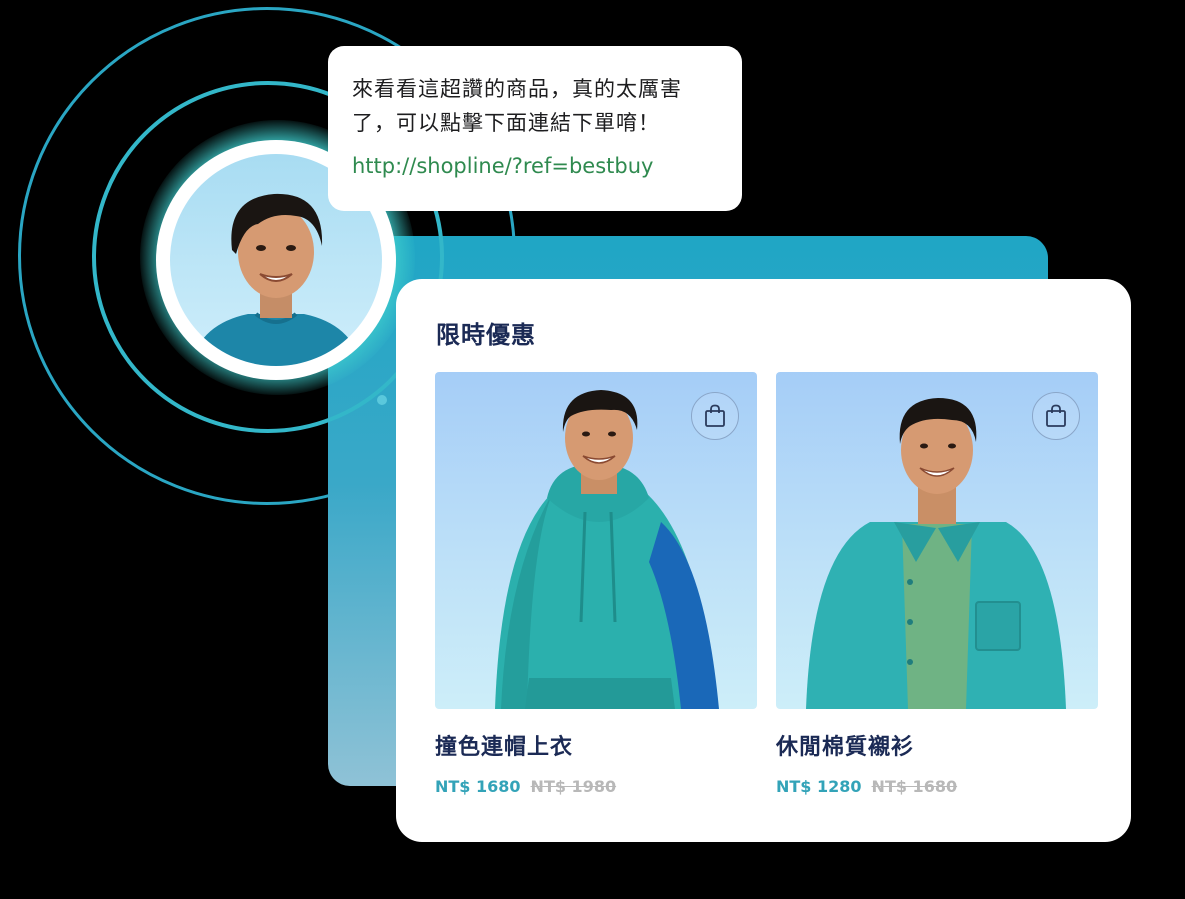  Describe the element at coordinates (573, 786) in the screenshot. I see `original-price: NT$ 1980` at that location.